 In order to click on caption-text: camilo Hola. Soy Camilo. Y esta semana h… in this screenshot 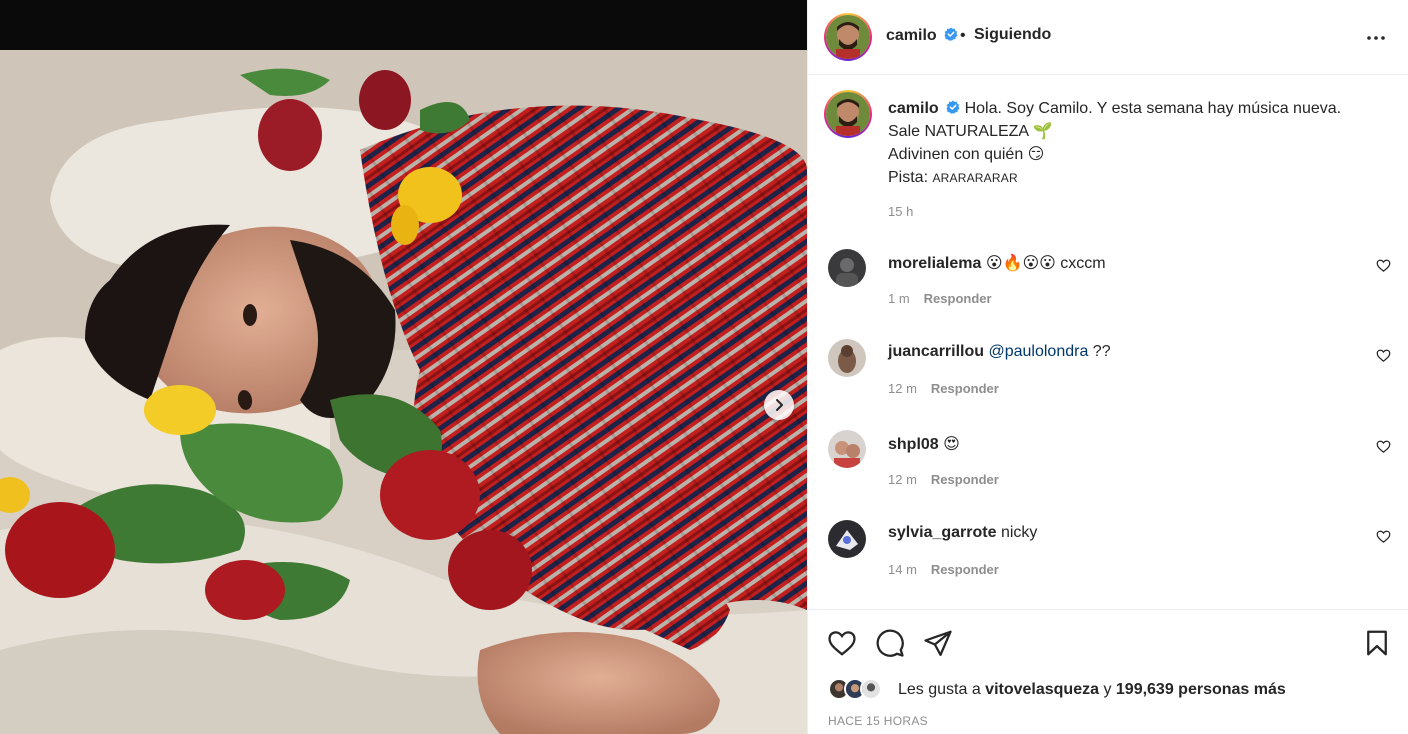, I will do `click(1138, 143)`.